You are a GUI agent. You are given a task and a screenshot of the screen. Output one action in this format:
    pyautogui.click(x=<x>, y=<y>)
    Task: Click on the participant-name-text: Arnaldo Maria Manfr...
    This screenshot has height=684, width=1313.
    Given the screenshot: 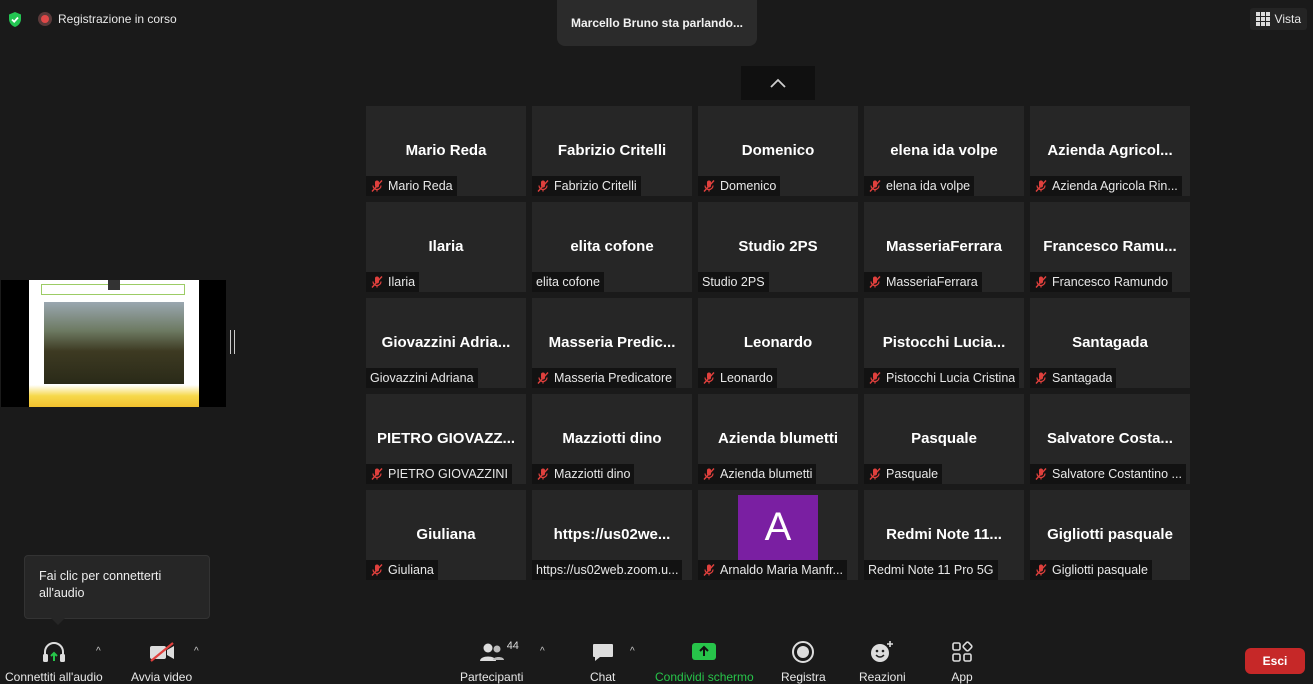 What is the action you would take?
    pyautogui.click(x=781, y=570)
    